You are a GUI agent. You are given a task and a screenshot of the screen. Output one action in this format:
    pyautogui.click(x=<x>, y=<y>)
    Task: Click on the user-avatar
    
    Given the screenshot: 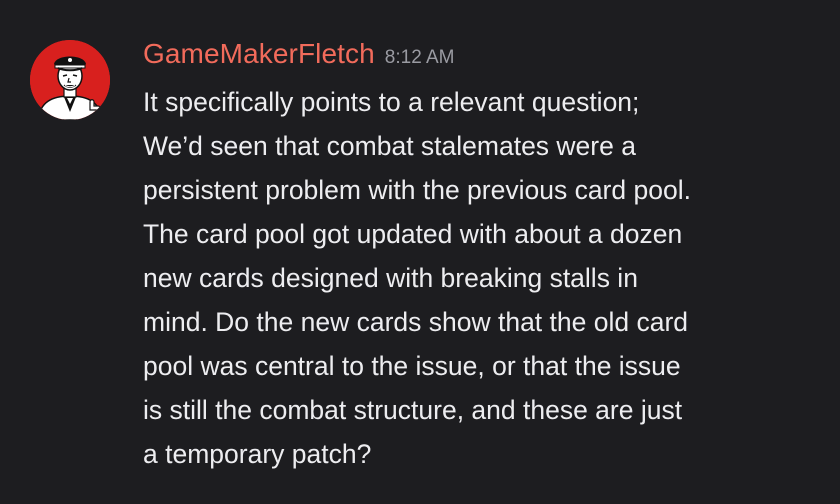 What is the action you would take?
    pyautogui.click(x=70, y=80)
    